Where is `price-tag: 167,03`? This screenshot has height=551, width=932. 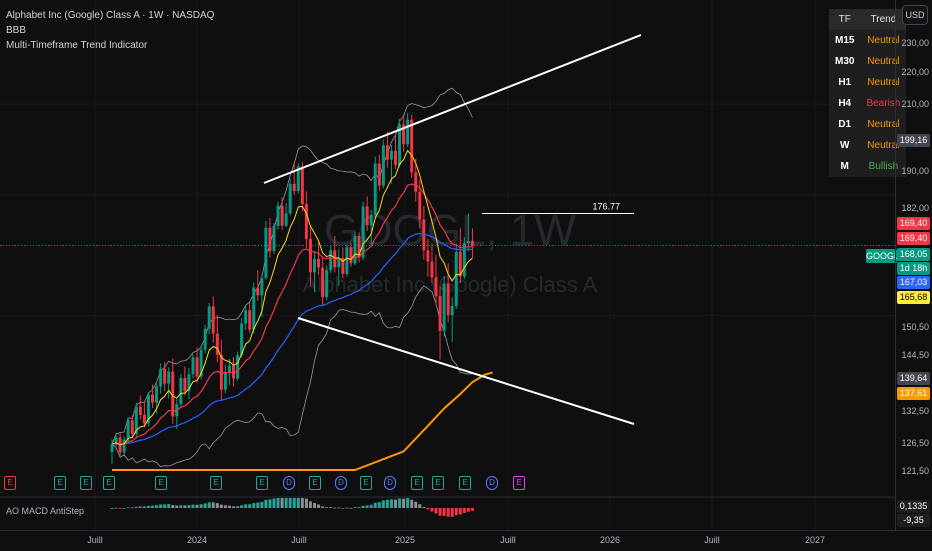 price-tag: 167,03 is located at coordinates (913, 282).